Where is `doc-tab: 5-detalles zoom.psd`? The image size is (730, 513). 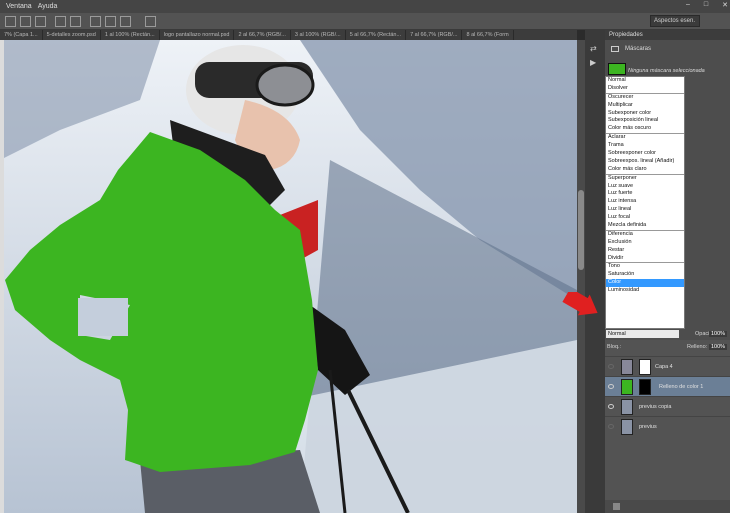 doc-tab: 5-detalles zoom.psd is located at coordinates (72, 35).